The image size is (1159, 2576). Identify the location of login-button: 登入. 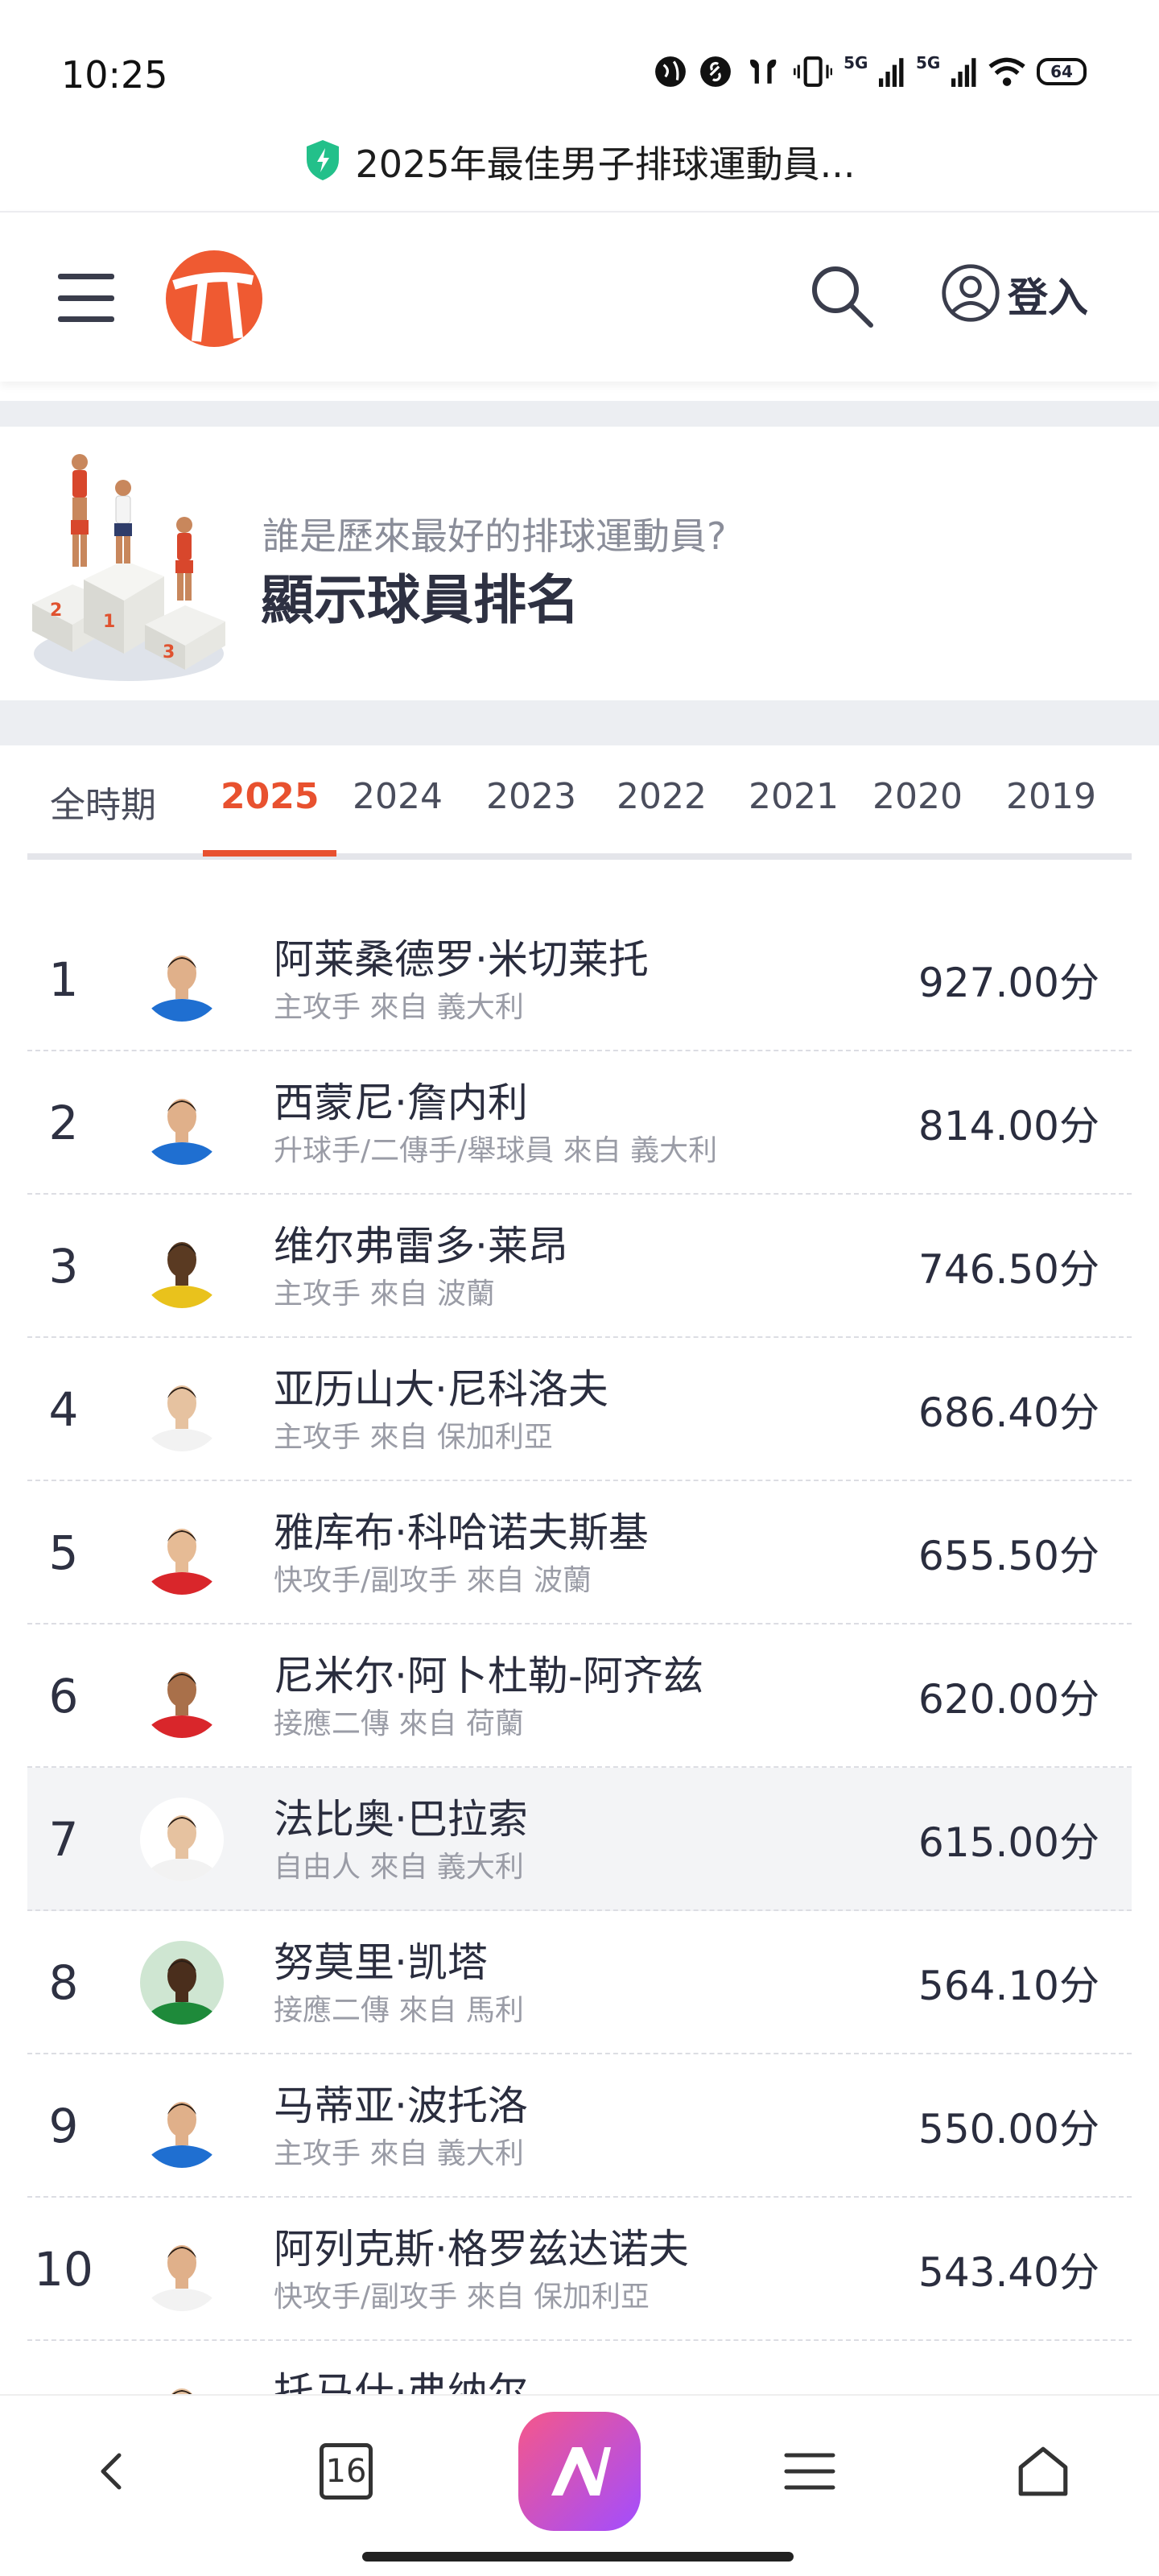
(1014, 294).